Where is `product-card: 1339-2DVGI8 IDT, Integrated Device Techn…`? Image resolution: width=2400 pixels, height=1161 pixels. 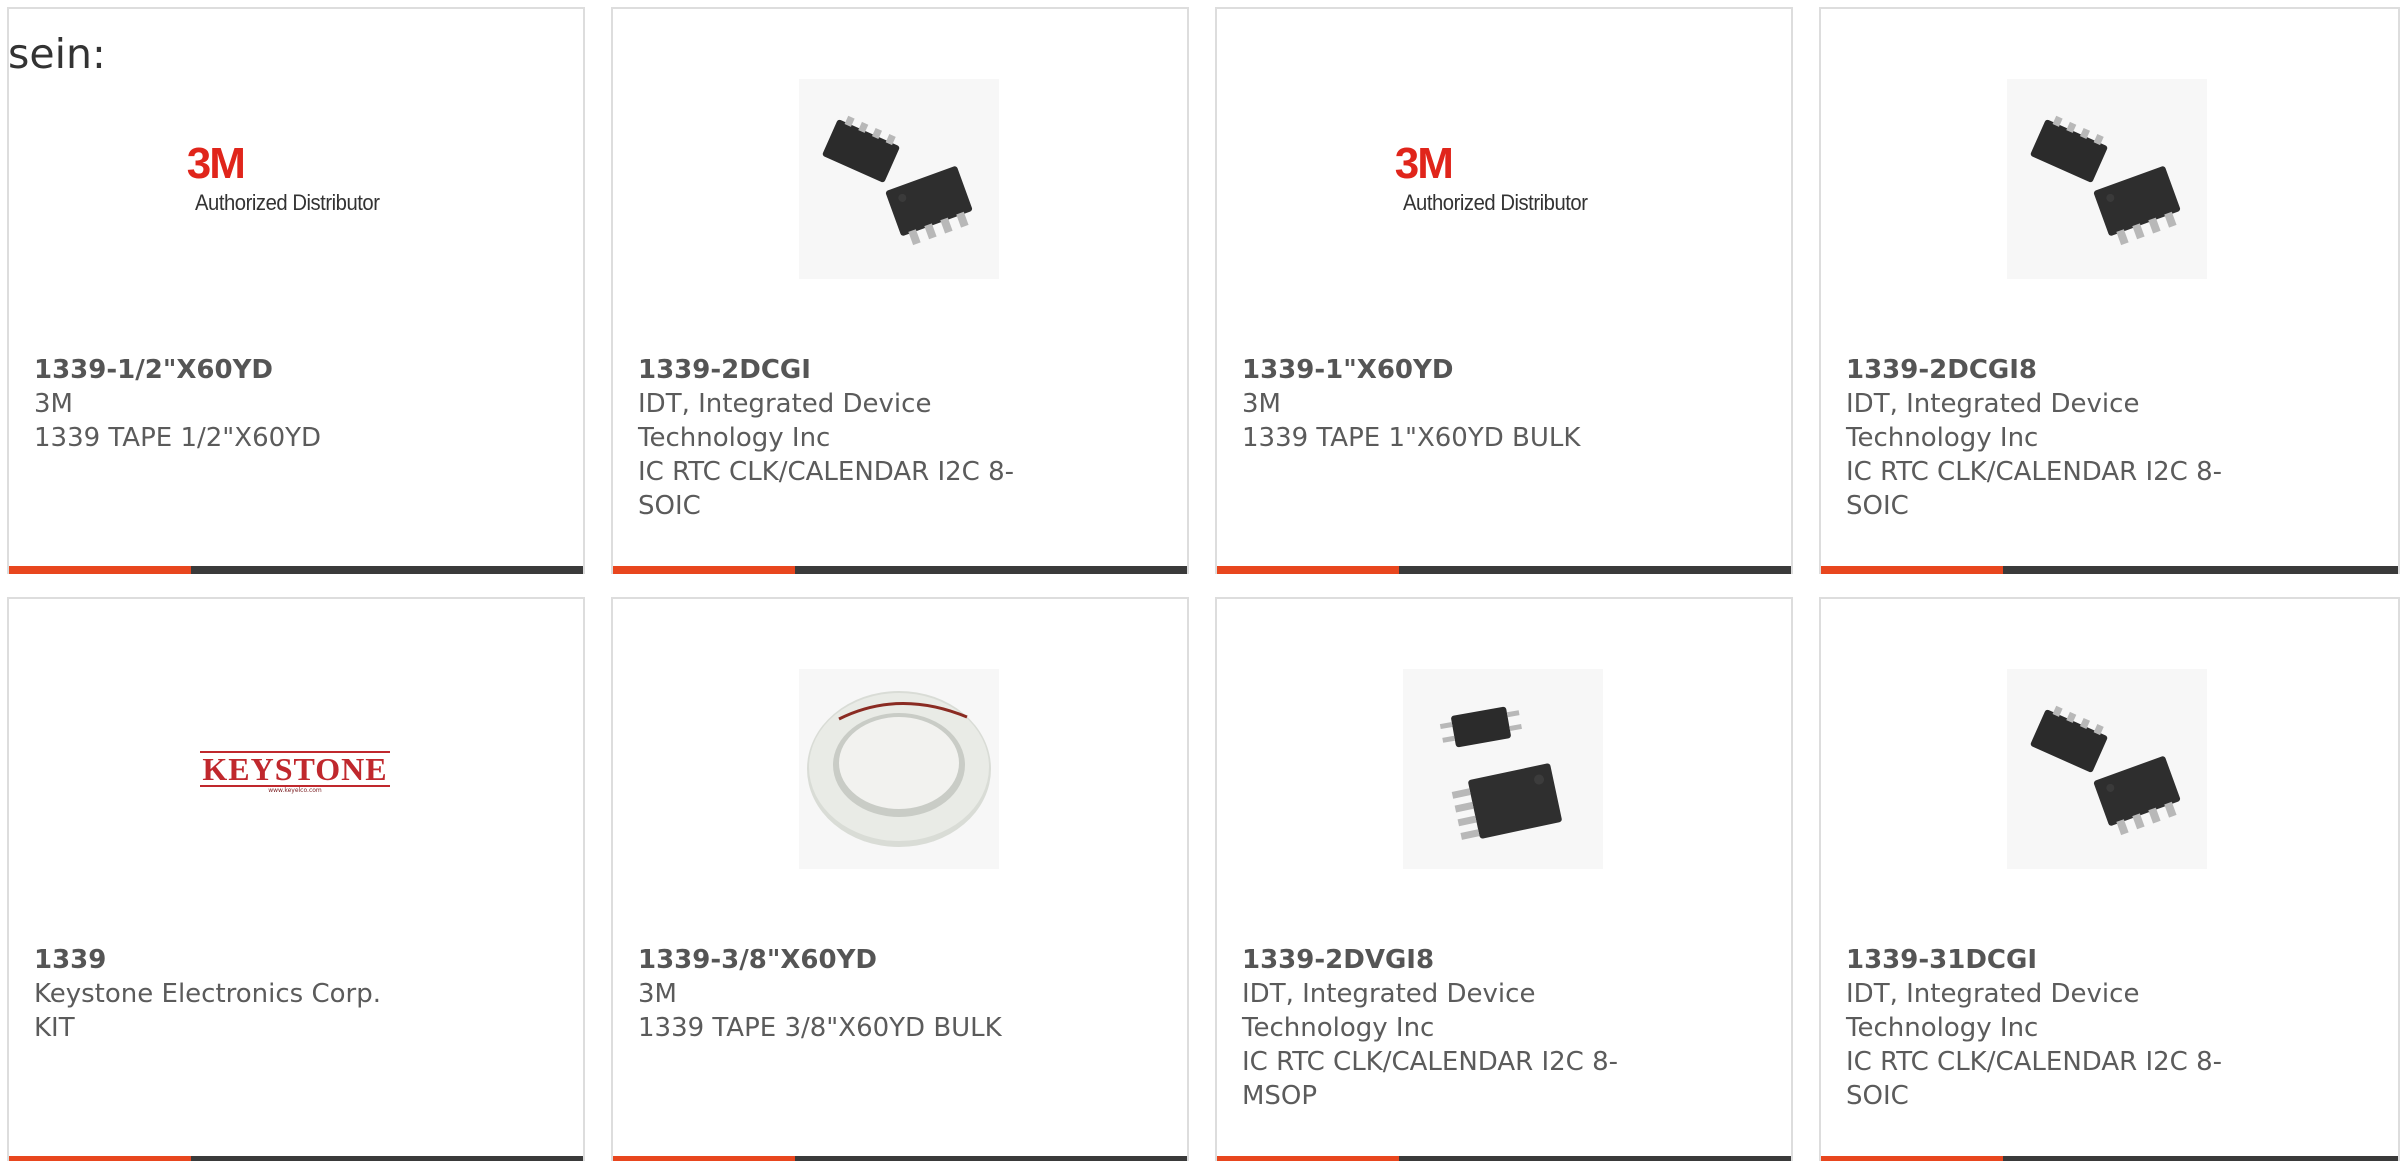 product-card: 1339-2DVGI8 IDT, Integrated Device Techn… is located at coordinates (1504, 879).